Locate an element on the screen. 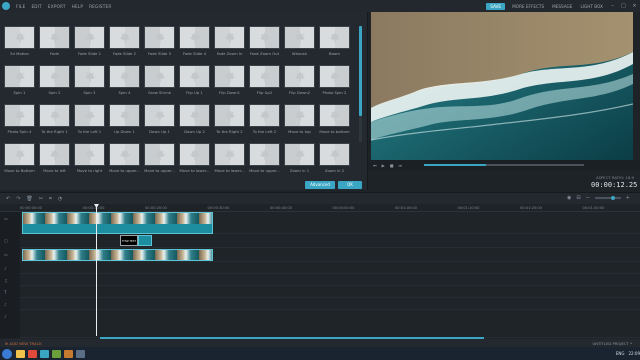  transition-tile: 3d Motion is located at coordinates (19, 42).